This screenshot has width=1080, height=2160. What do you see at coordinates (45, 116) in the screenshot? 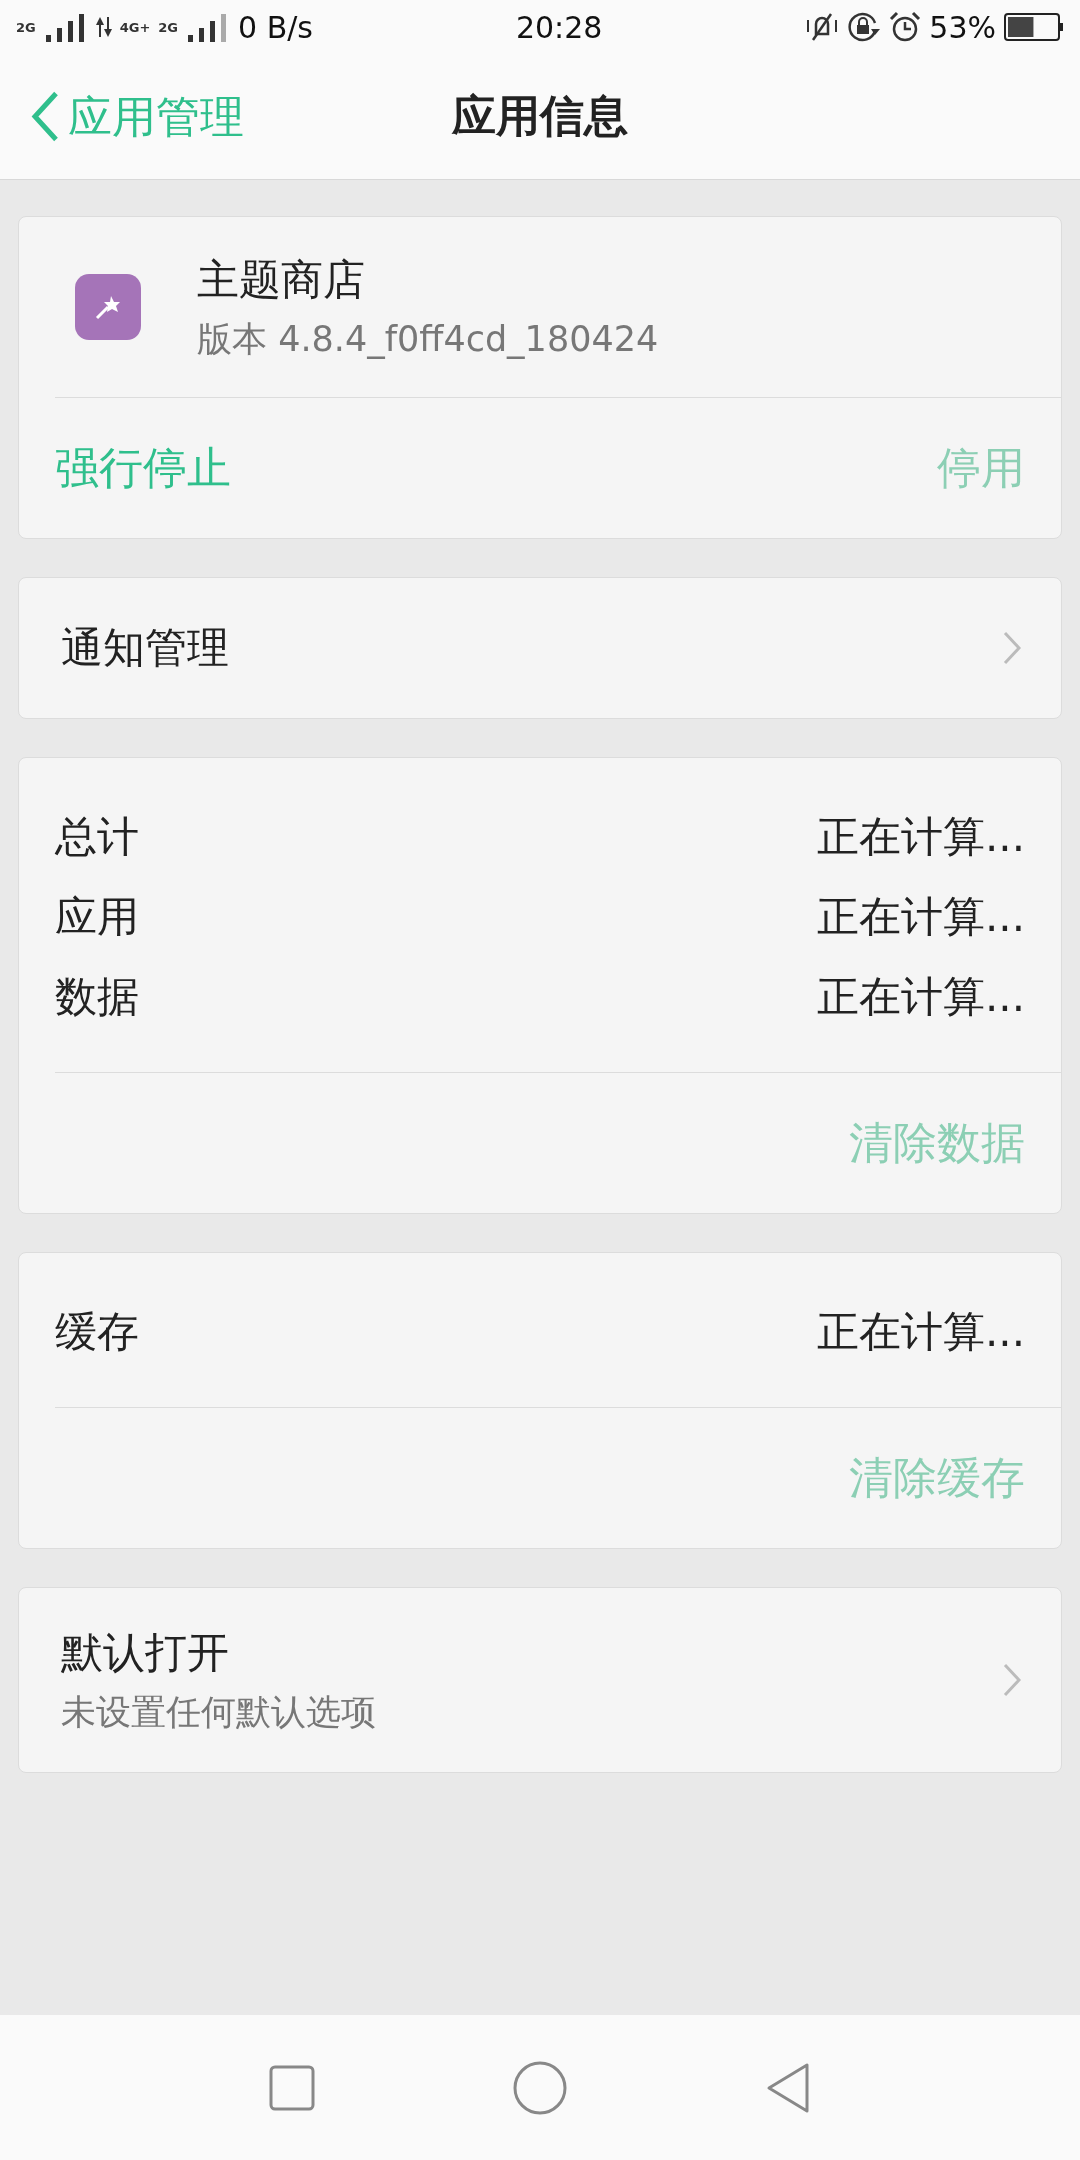
I see `back-chevron-icon` at bounding box center [45, 116].